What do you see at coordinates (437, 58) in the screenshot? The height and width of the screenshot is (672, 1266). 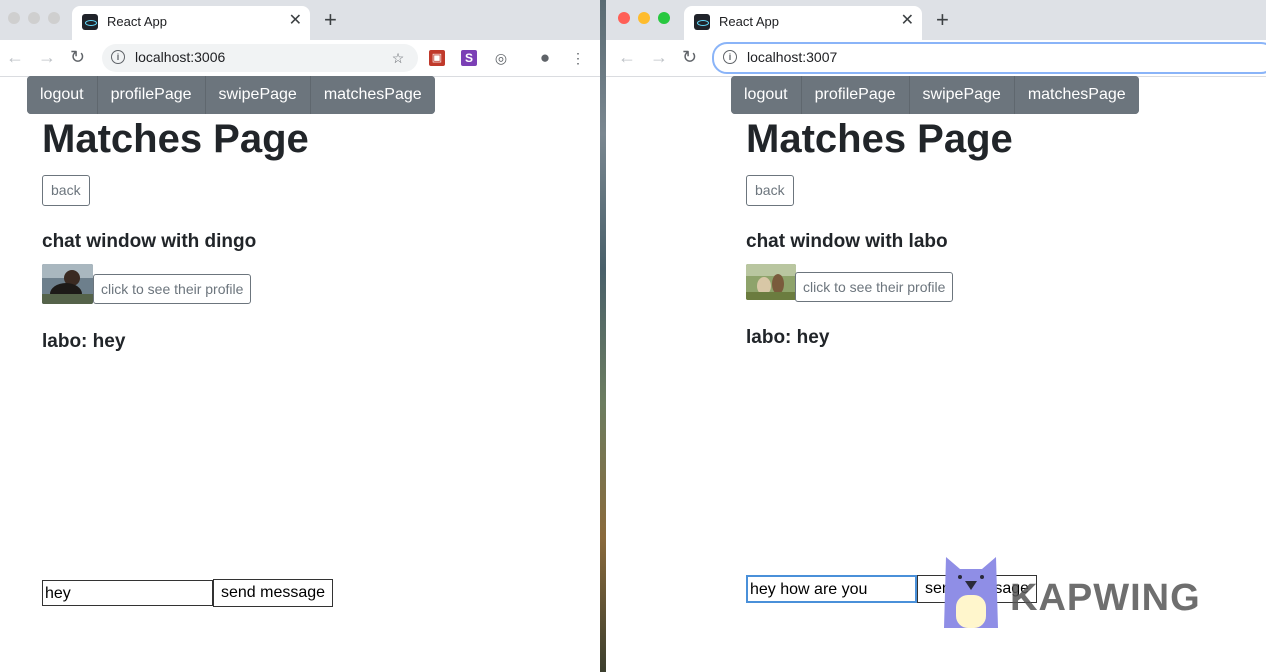 I see `extension-icon: ▣` at bounding box center [437, 58].